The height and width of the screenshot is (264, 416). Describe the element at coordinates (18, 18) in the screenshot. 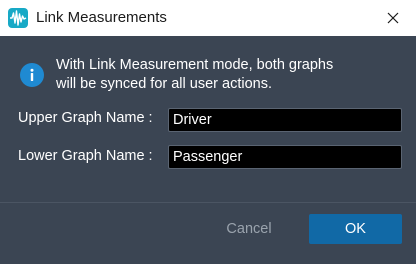

I see `waveform-icon` at that location.